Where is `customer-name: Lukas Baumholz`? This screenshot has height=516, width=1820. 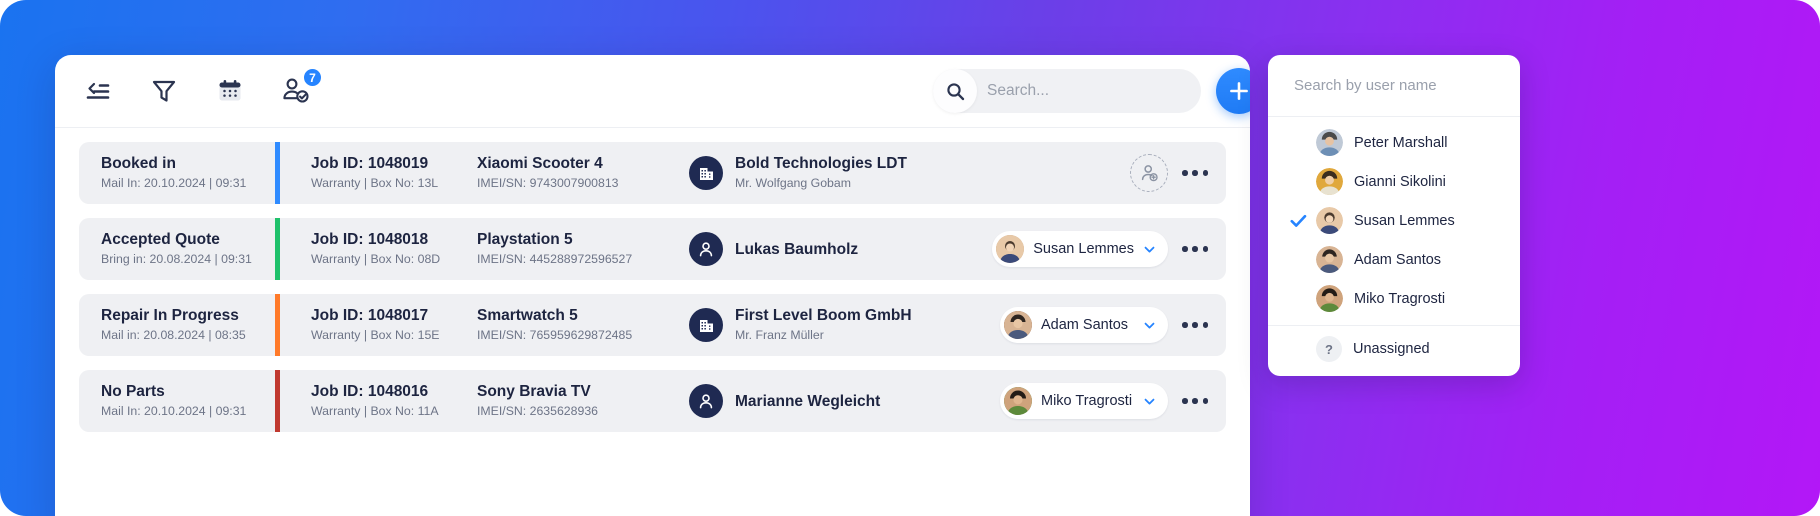 customer-name: Lukas Baumholz is located at coordinates (797, 249).